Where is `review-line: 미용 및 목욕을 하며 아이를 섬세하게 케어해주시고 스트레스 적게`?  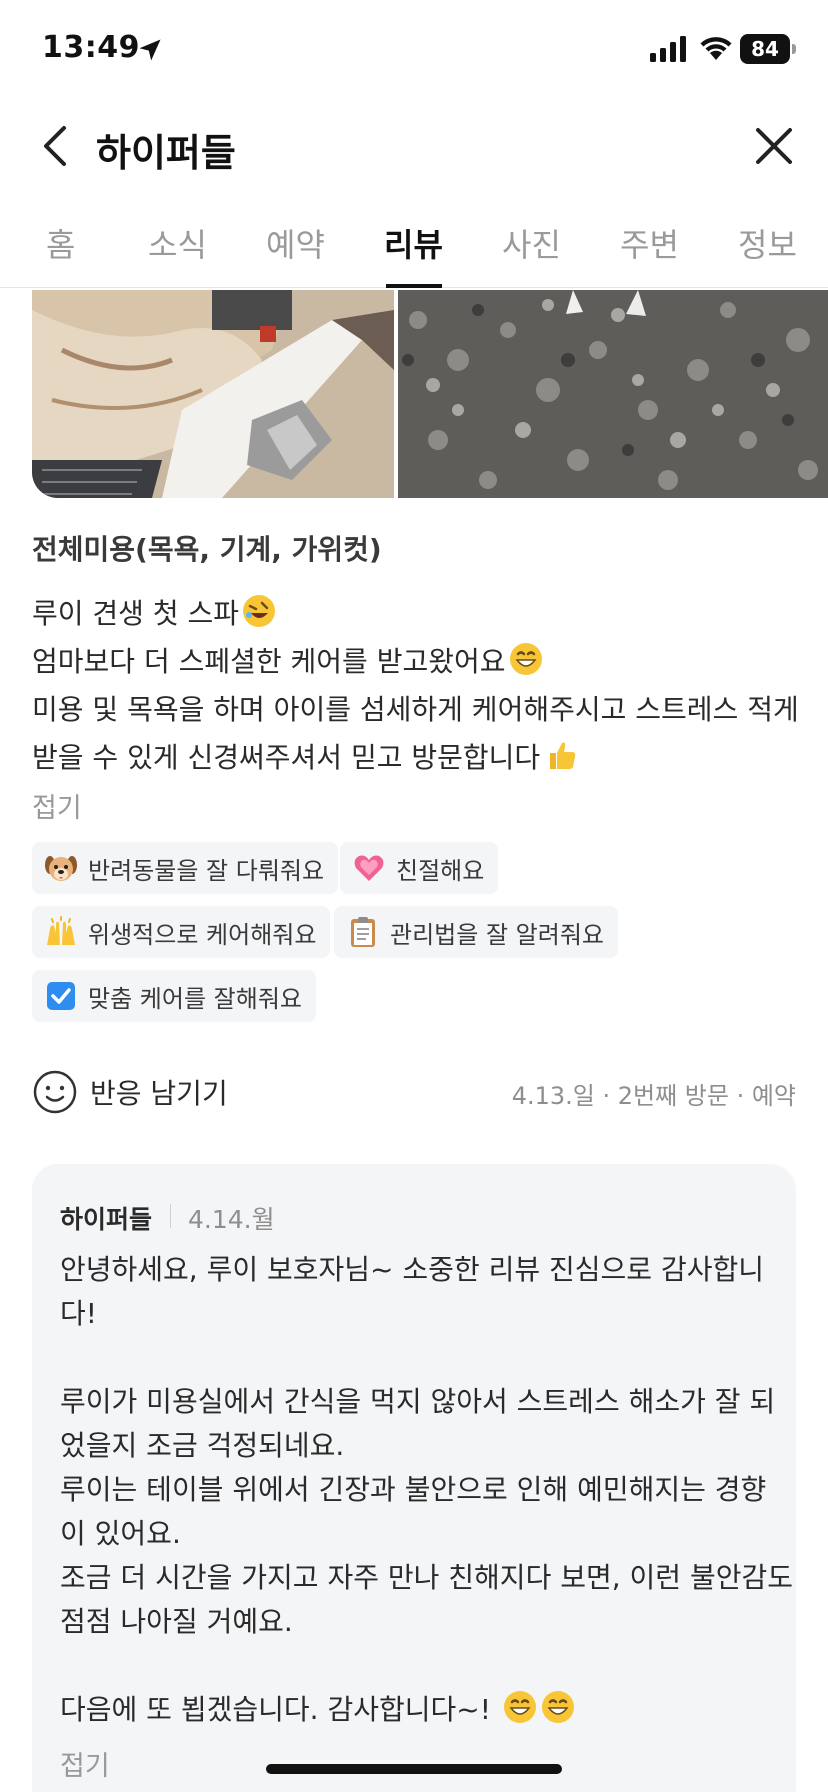
review-line: 미용 및 목욕을 하며 아이를 섬세하게 케어해주시고 스트레스 적게 is located at coordinates (415, 709).